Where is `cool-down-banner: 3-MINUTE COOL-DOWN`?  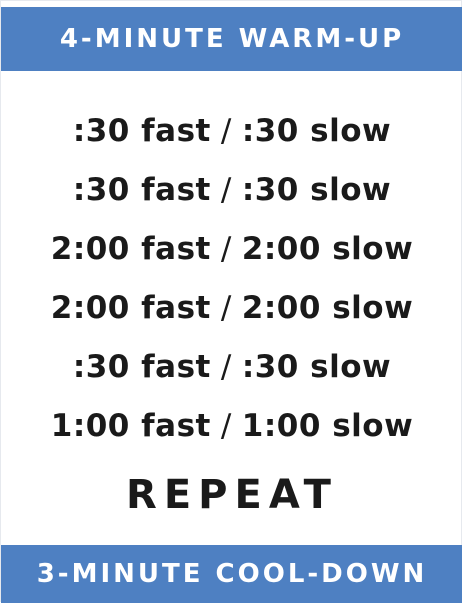 cool-down-banner: 3-MINUTE COOL-DOWN is located at coordinates (231, 574).